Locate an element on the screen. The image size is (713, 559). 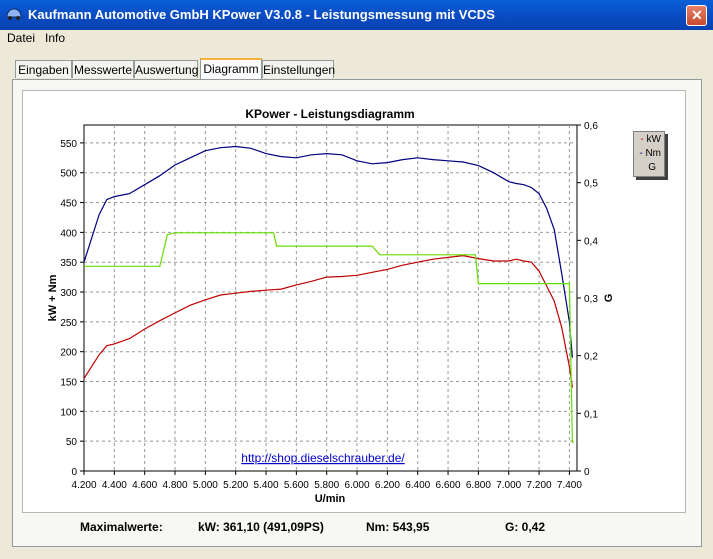
y-tick-label: 50 is located at coordinates (72, 442).